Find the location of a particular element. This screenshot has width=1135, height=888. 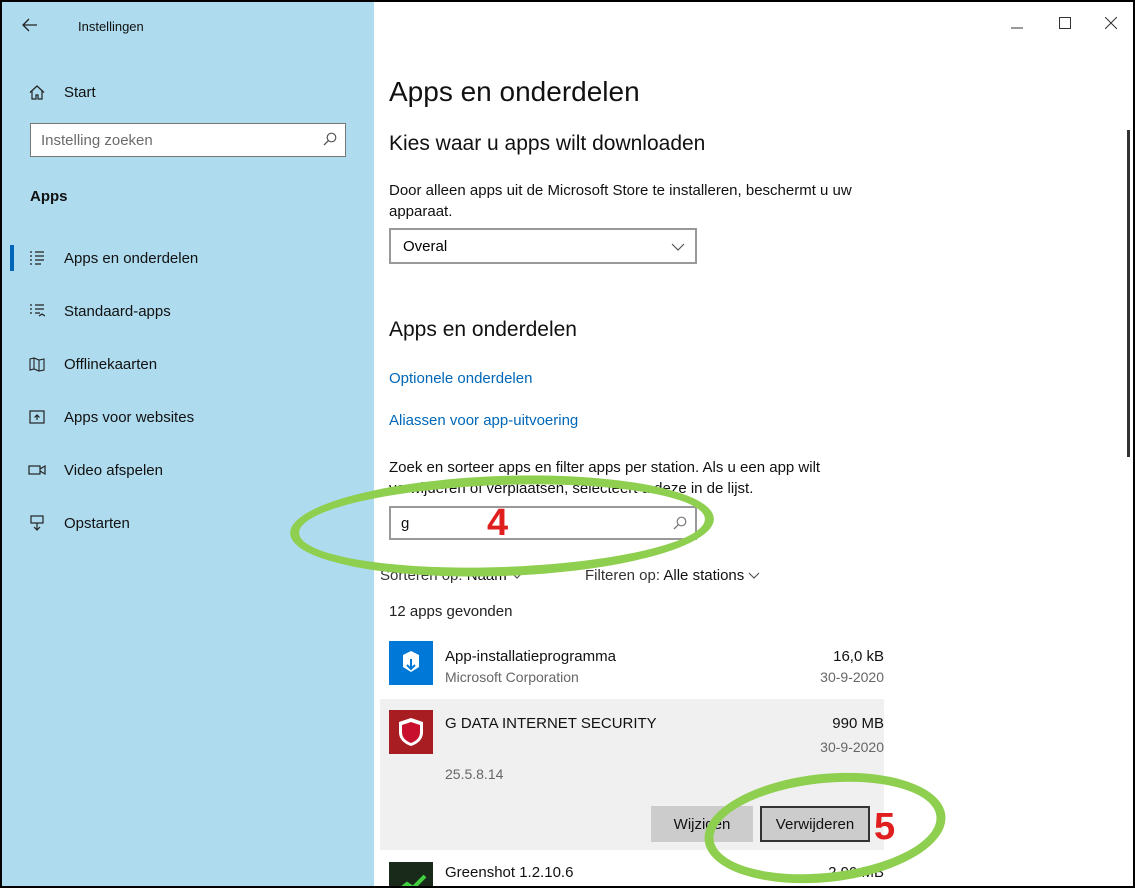

app-size: 16,0 kB is located at coordinates (858, 656).